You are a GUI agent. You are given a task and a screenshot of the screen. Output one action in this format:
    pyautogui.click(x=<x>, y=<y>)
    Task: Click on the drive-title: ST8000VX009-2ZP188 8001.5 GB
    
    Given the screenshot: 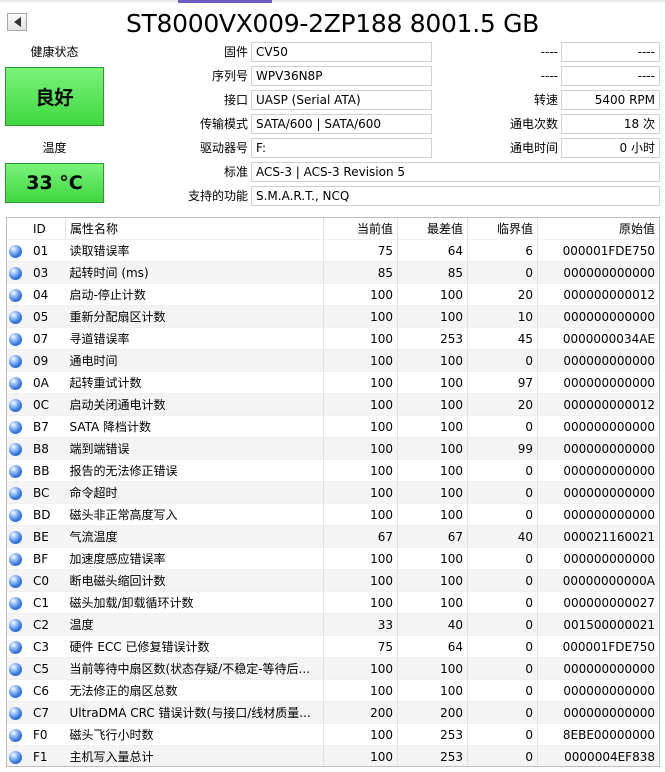 What is the action you would take?
    pyautogui.click(x=332, y=23)
    